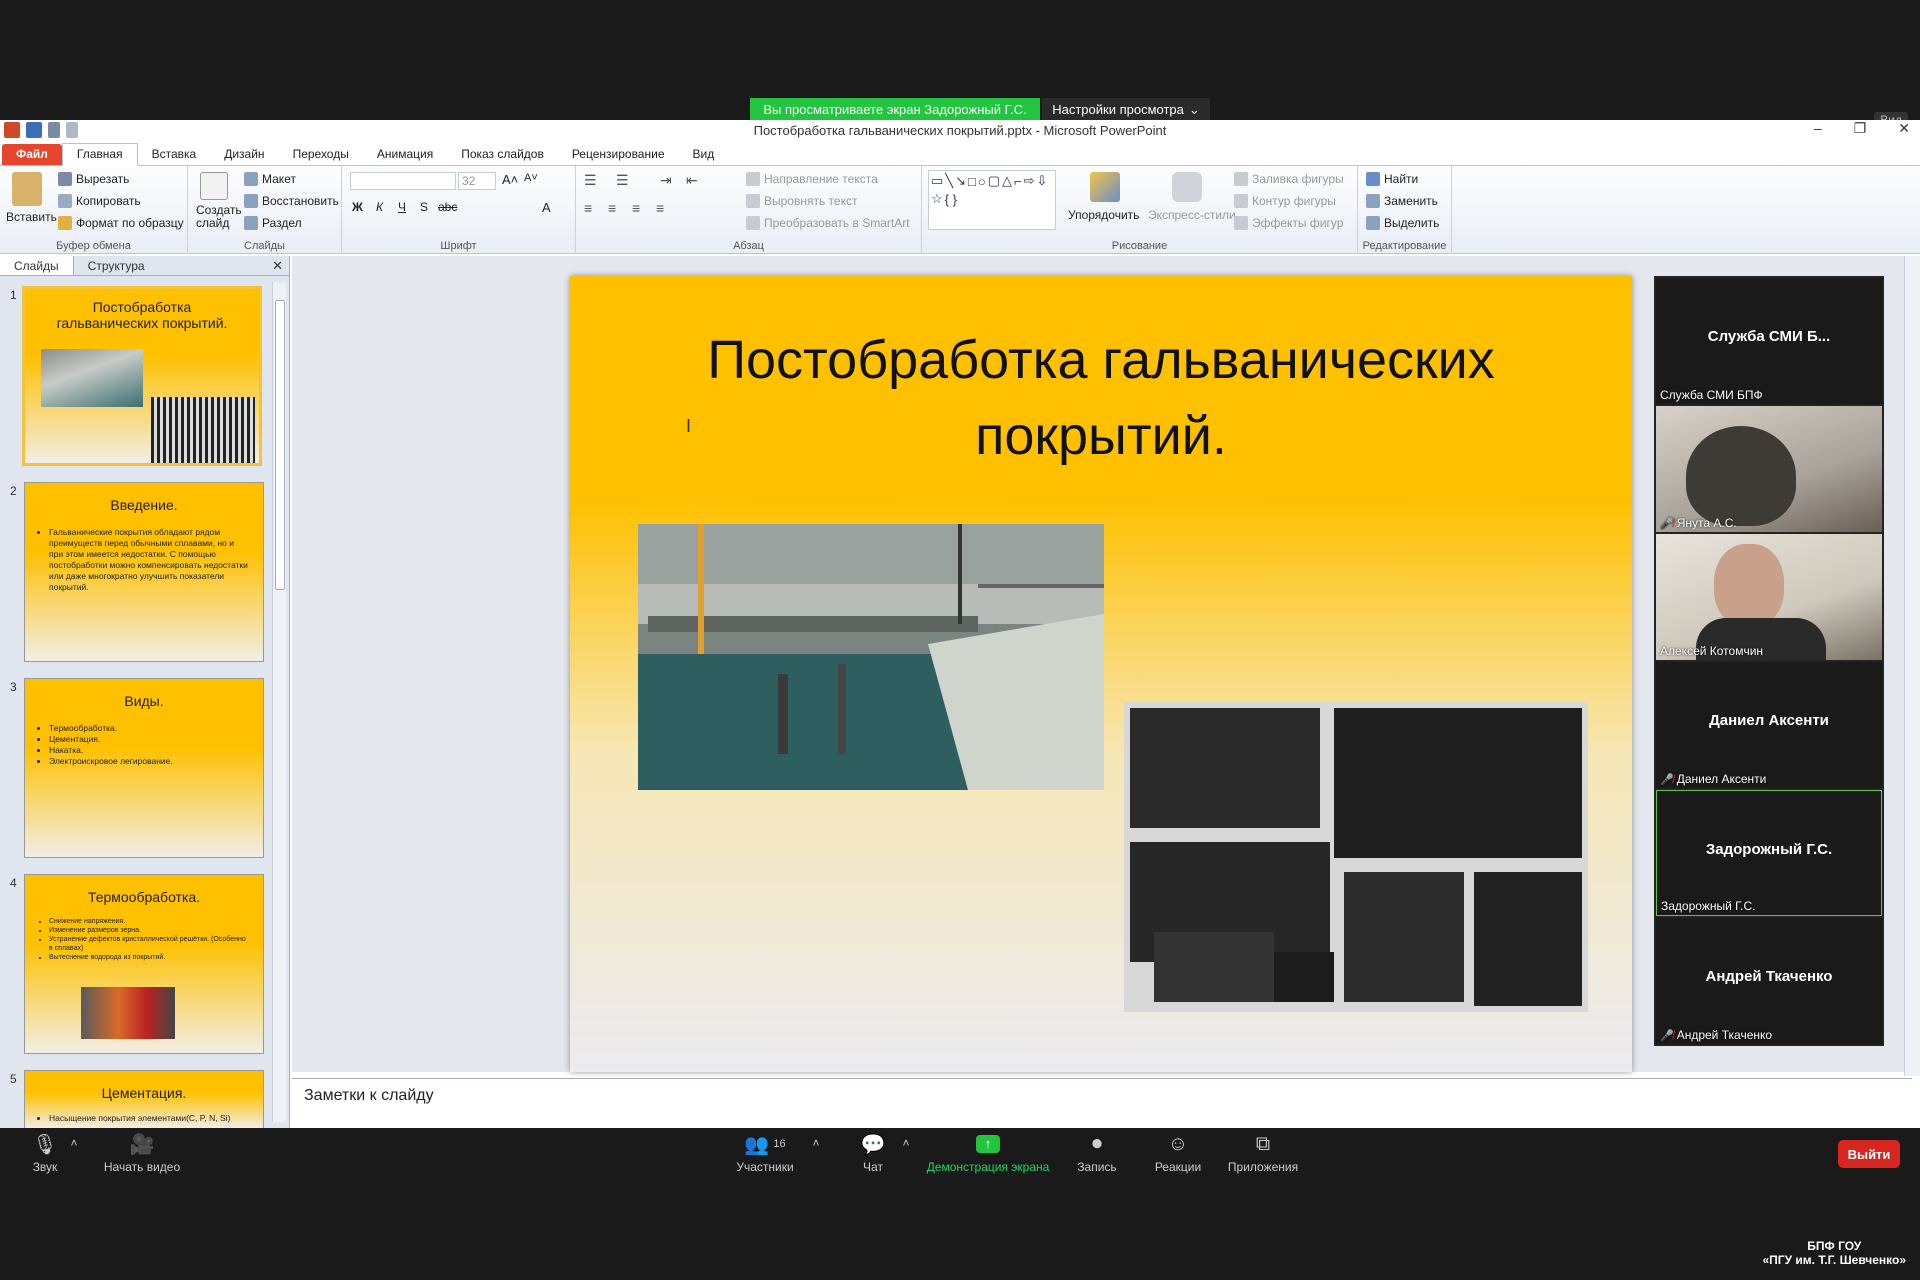 The height and width of the screenshot is (1280, 1920). I want to click on slide-title: Постобработка гальванических покрытий., so click(1101, 398).